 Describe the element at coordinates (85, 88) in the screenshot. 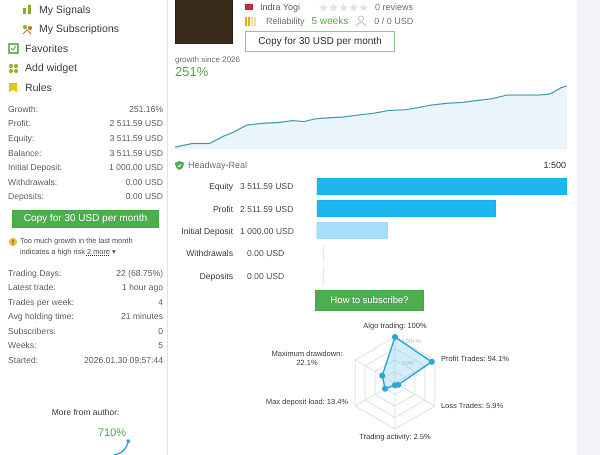

I see `sidebar-item: Rules` at that location.